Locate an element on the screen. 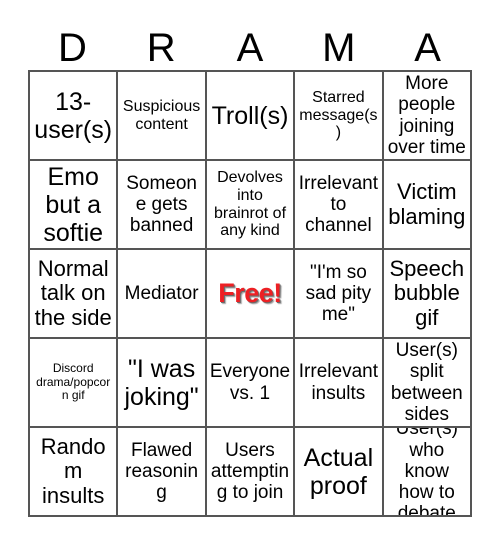  bingo-cell-label: "I was joking" is located at coordinates (161, 382).